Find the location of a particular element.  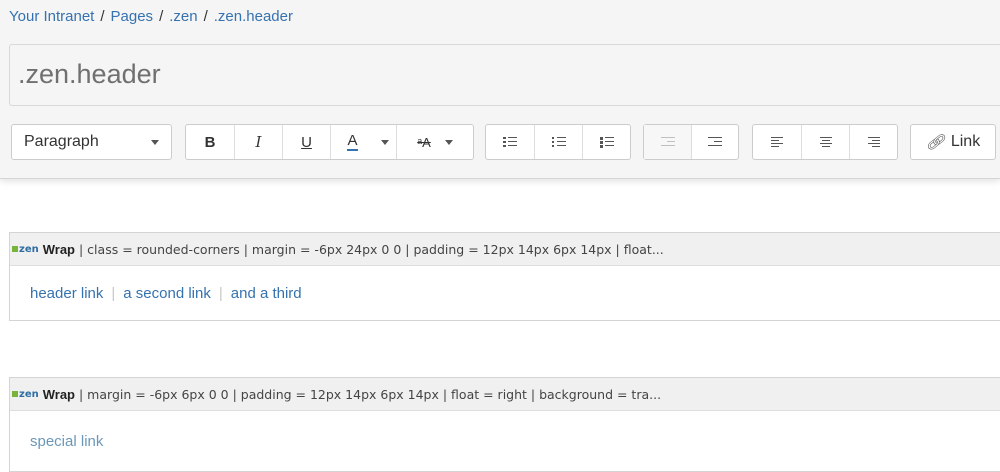

list-group is located at coordinates (558, 142).